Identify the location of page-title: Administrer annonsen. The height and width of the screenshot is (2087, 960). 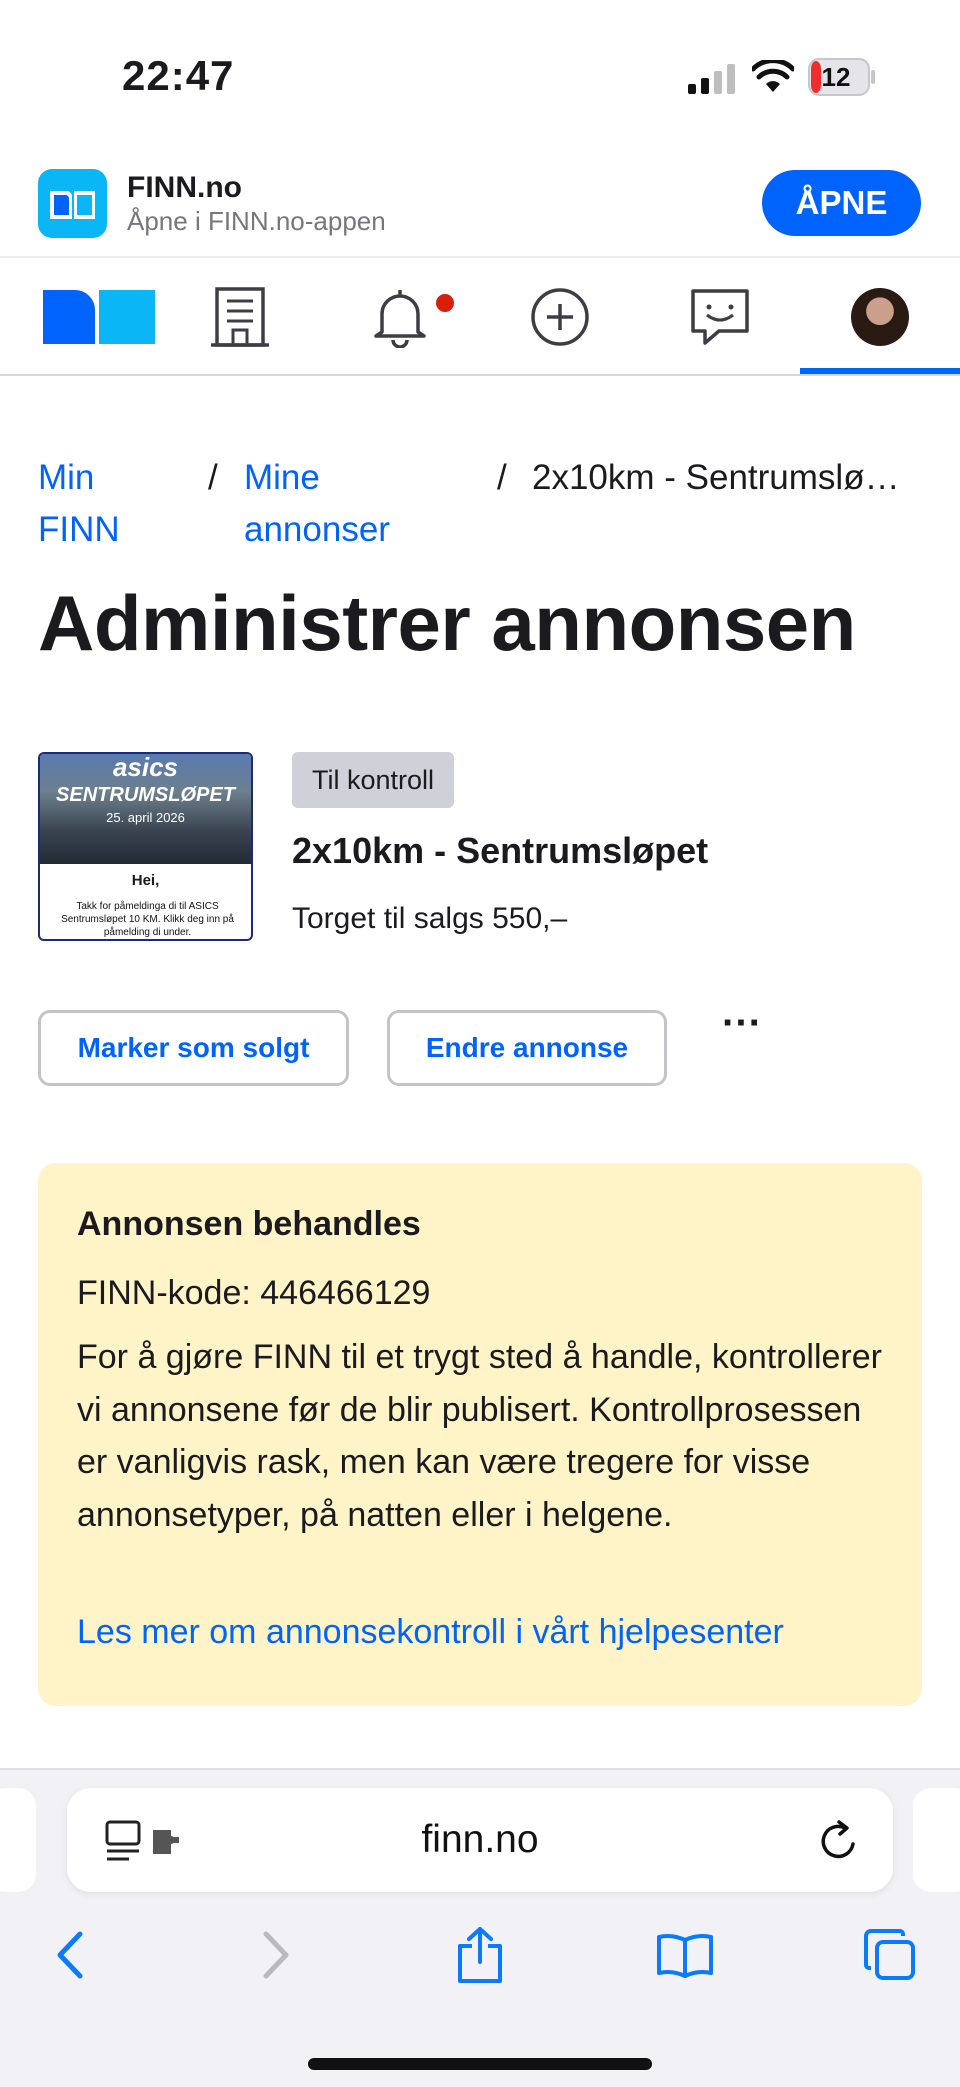
(447, 623).